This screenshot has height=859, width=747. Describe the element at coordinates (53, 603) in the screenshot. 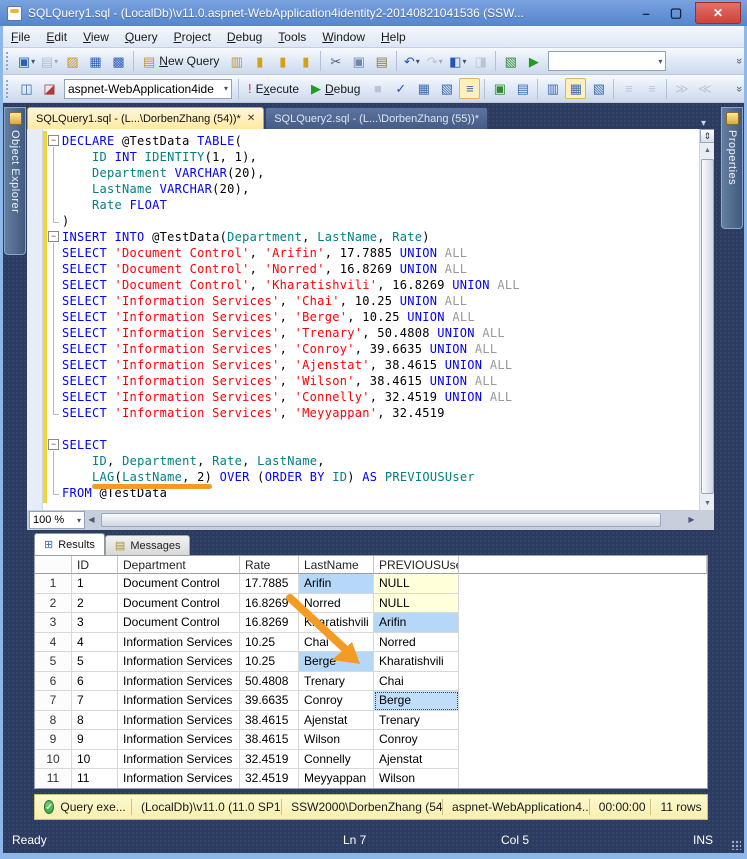

I see `row-header: 2` at that location.